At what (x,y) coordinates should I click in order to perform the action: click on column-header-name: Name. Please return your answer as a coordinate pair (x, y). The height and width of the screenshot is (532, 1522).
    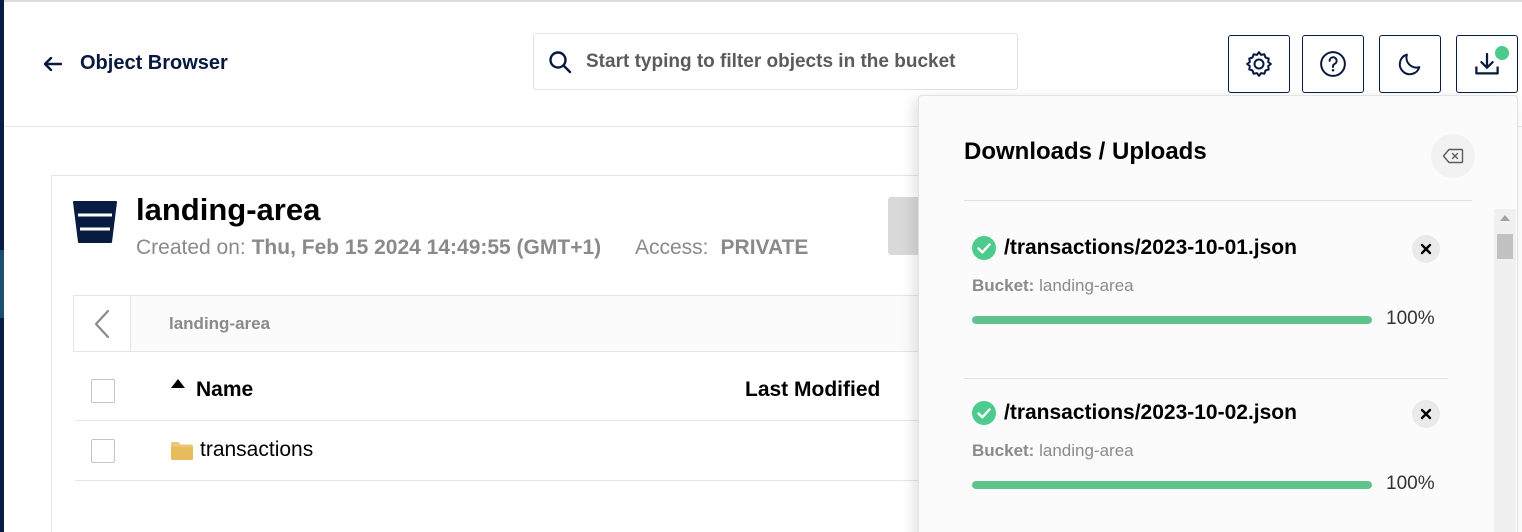
    Looking at the image, I should click on (224, 390).